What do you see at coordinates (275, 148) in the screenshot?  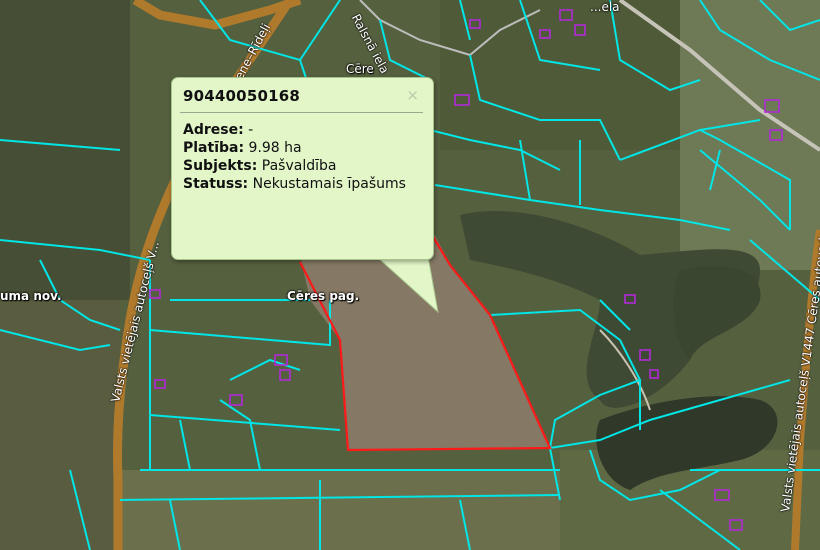 I see `area-value: 9.98 ha` at bounding box center [275, 148].